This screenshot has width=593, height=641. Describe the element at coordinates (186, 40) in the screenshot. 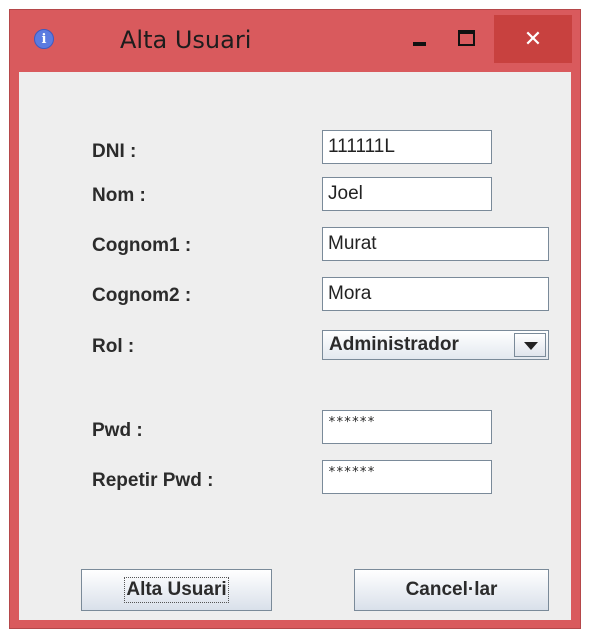

I see `window-title: Alta Usuari` at that location.